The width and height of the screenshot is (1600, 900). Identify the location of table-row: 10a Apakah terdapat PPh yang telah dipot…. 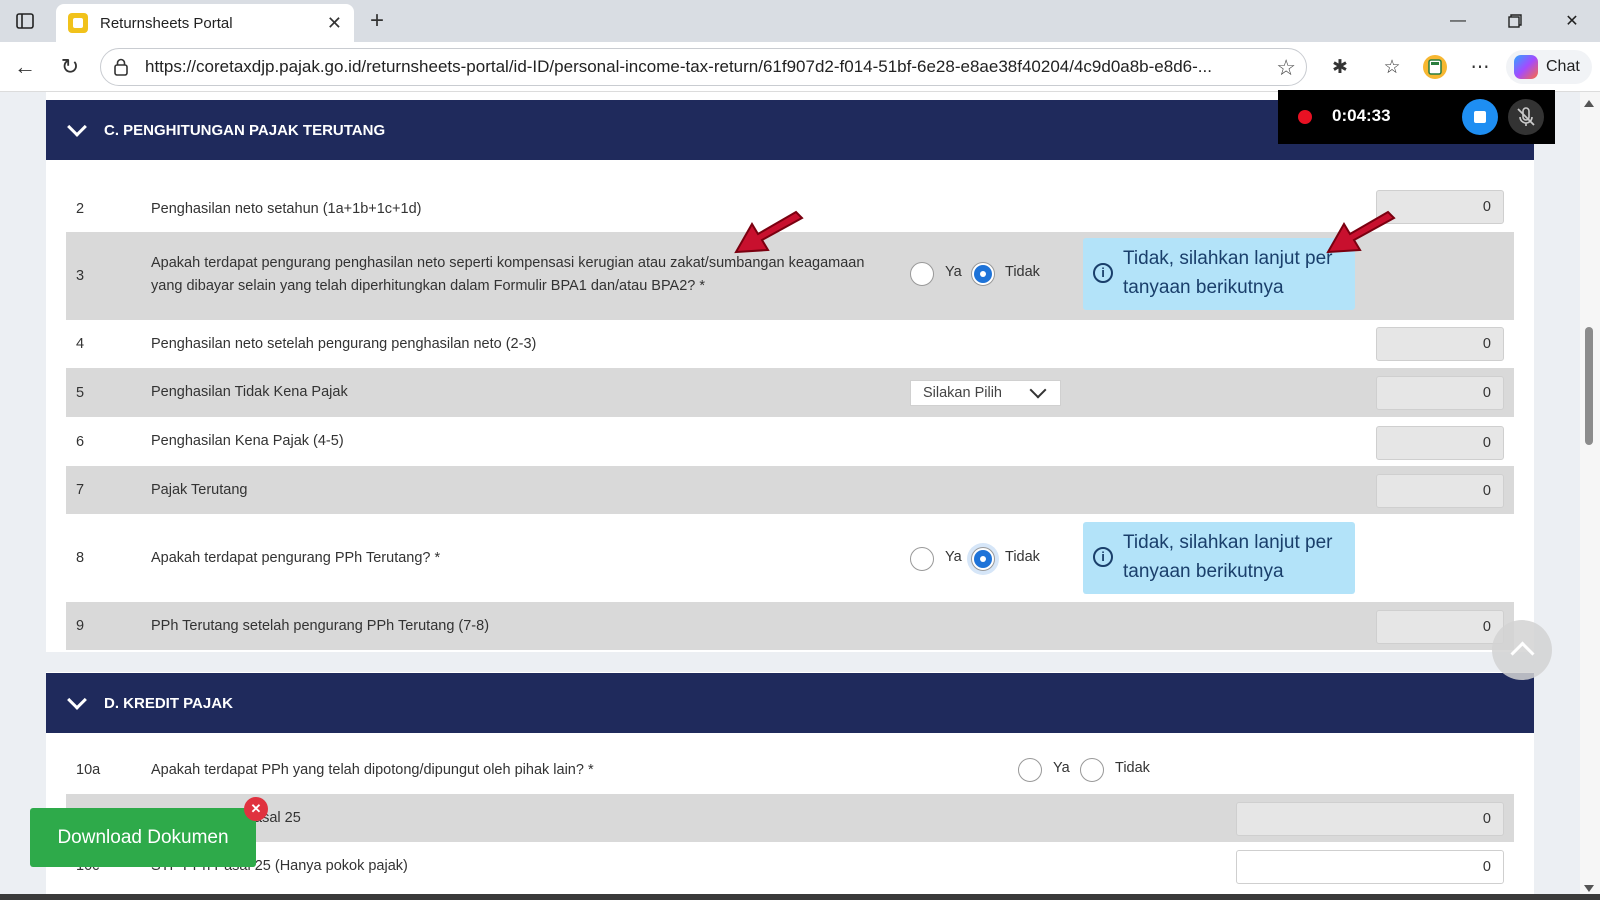
(790, 770).